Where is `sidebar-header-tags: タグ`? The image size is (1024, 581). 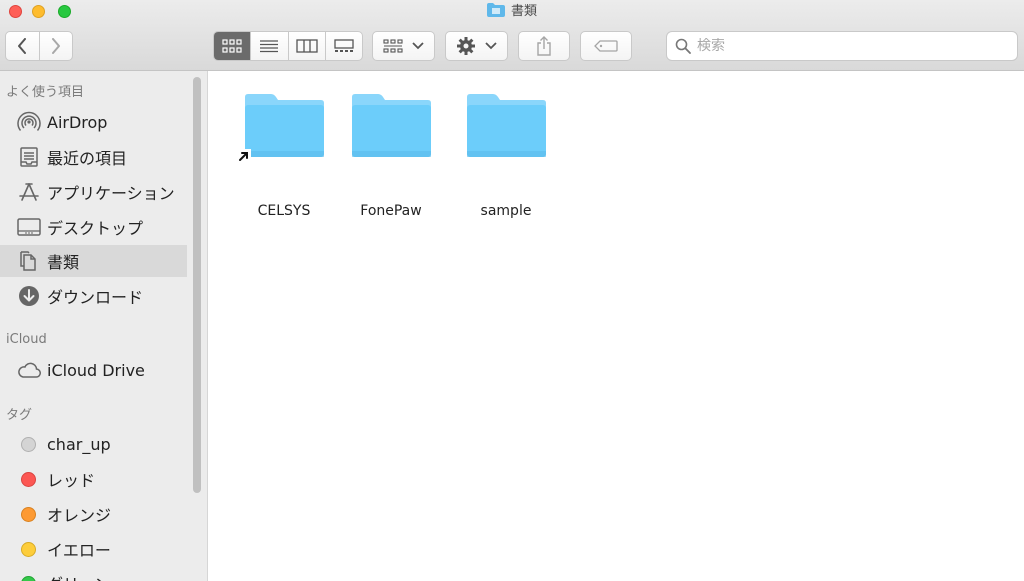
sidebar-header-tags: タグ is located at coordinates (19, 415).